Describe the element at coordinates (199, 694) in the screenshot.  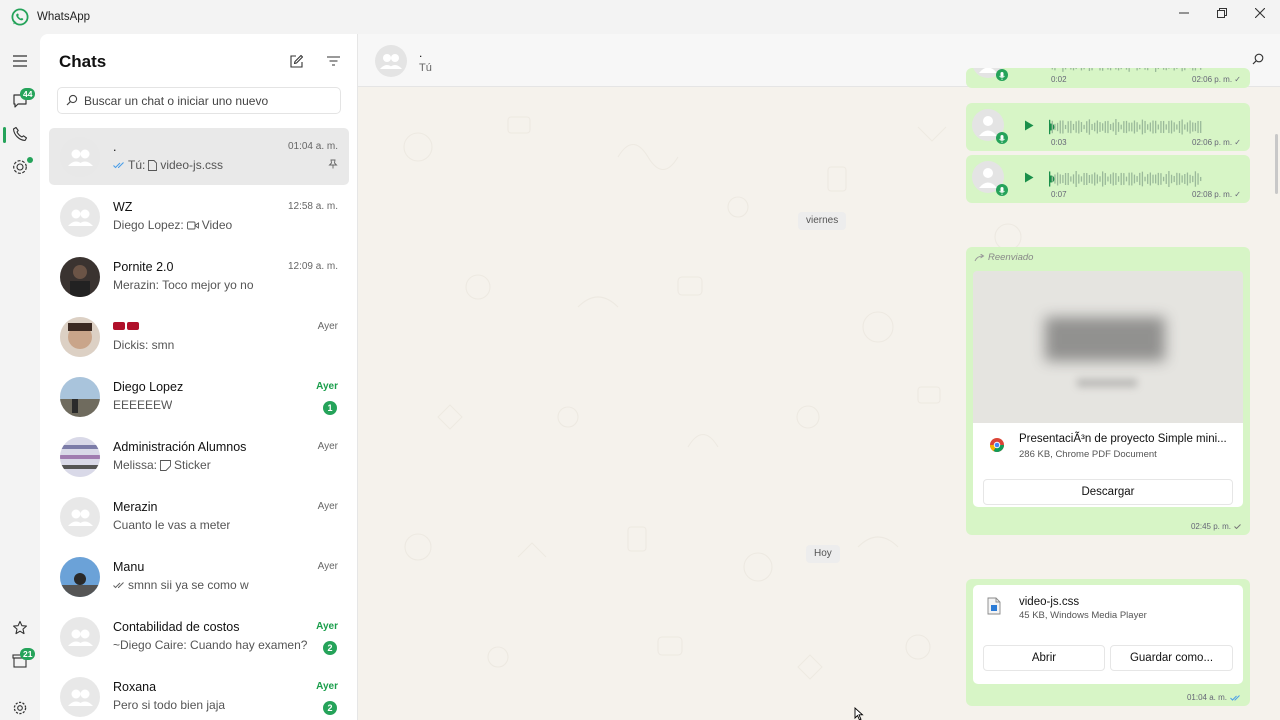
I see `chat-list-item: Roxana Pero si todo bien jaja Ayer 2` at that location.